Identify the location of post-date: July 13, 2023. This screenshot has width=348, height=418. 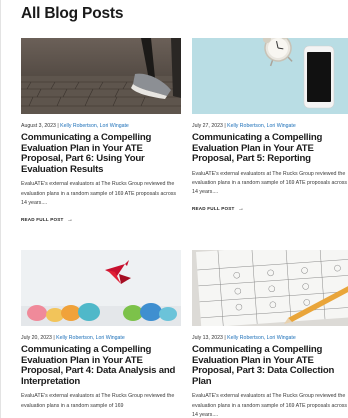
(207, 338).